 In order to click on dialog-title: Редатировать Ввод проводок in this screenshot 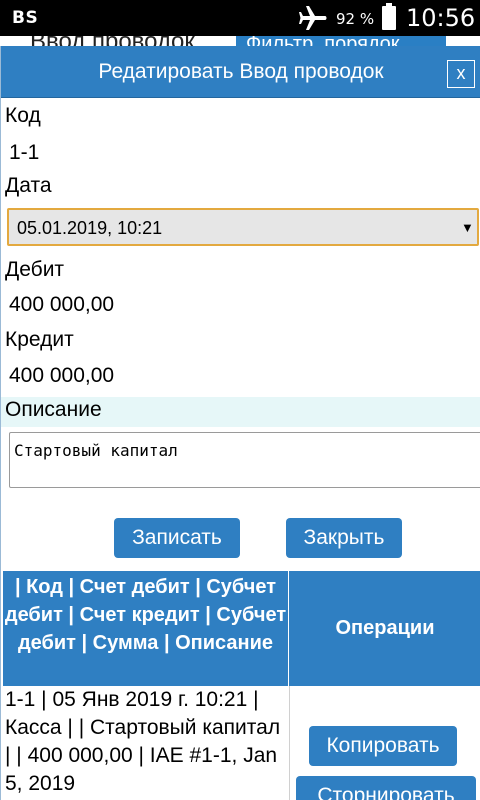, I will do `click(241, 71)`.